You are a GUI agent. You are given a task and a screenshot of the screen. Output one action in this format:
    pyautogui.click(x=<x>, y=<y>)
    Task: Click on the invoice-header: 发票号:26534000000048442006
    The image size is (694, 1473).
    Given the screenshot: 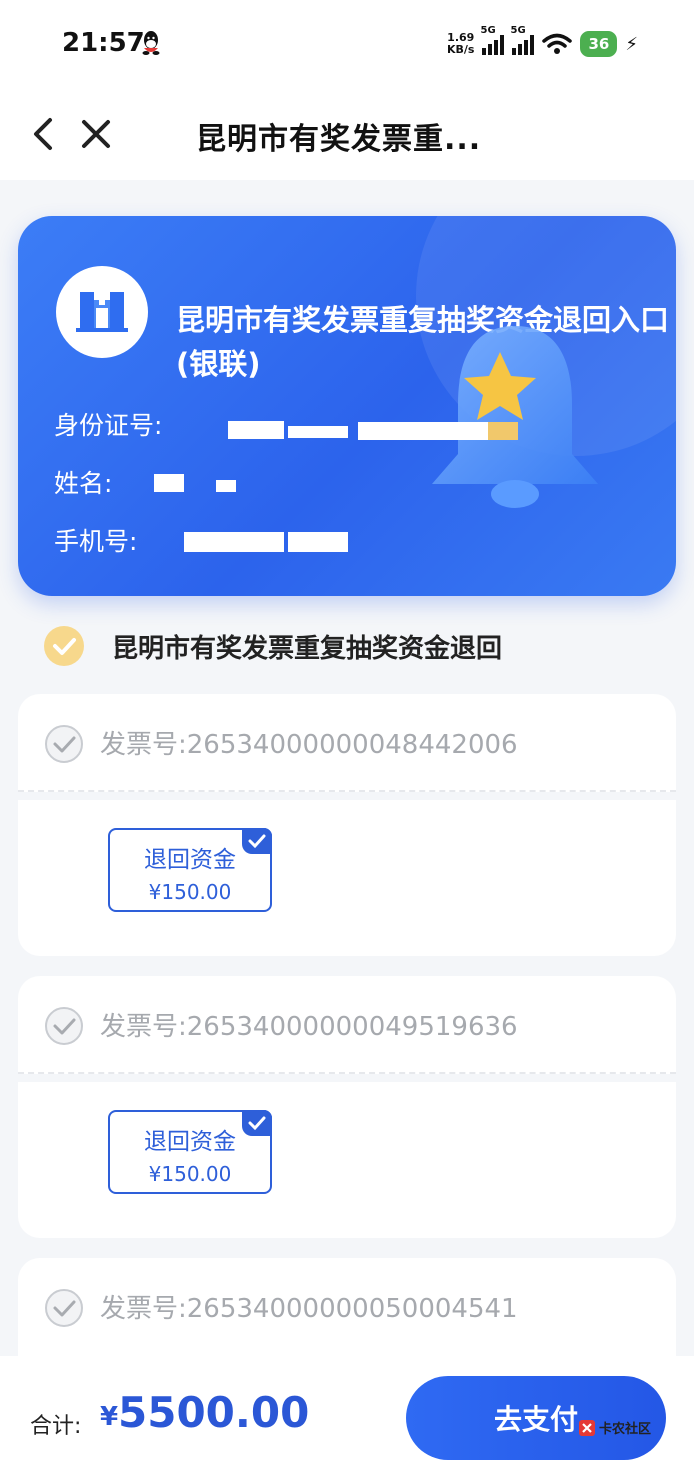 What is the action you would take?
    pyautogui.click(x=347, y=743)
    